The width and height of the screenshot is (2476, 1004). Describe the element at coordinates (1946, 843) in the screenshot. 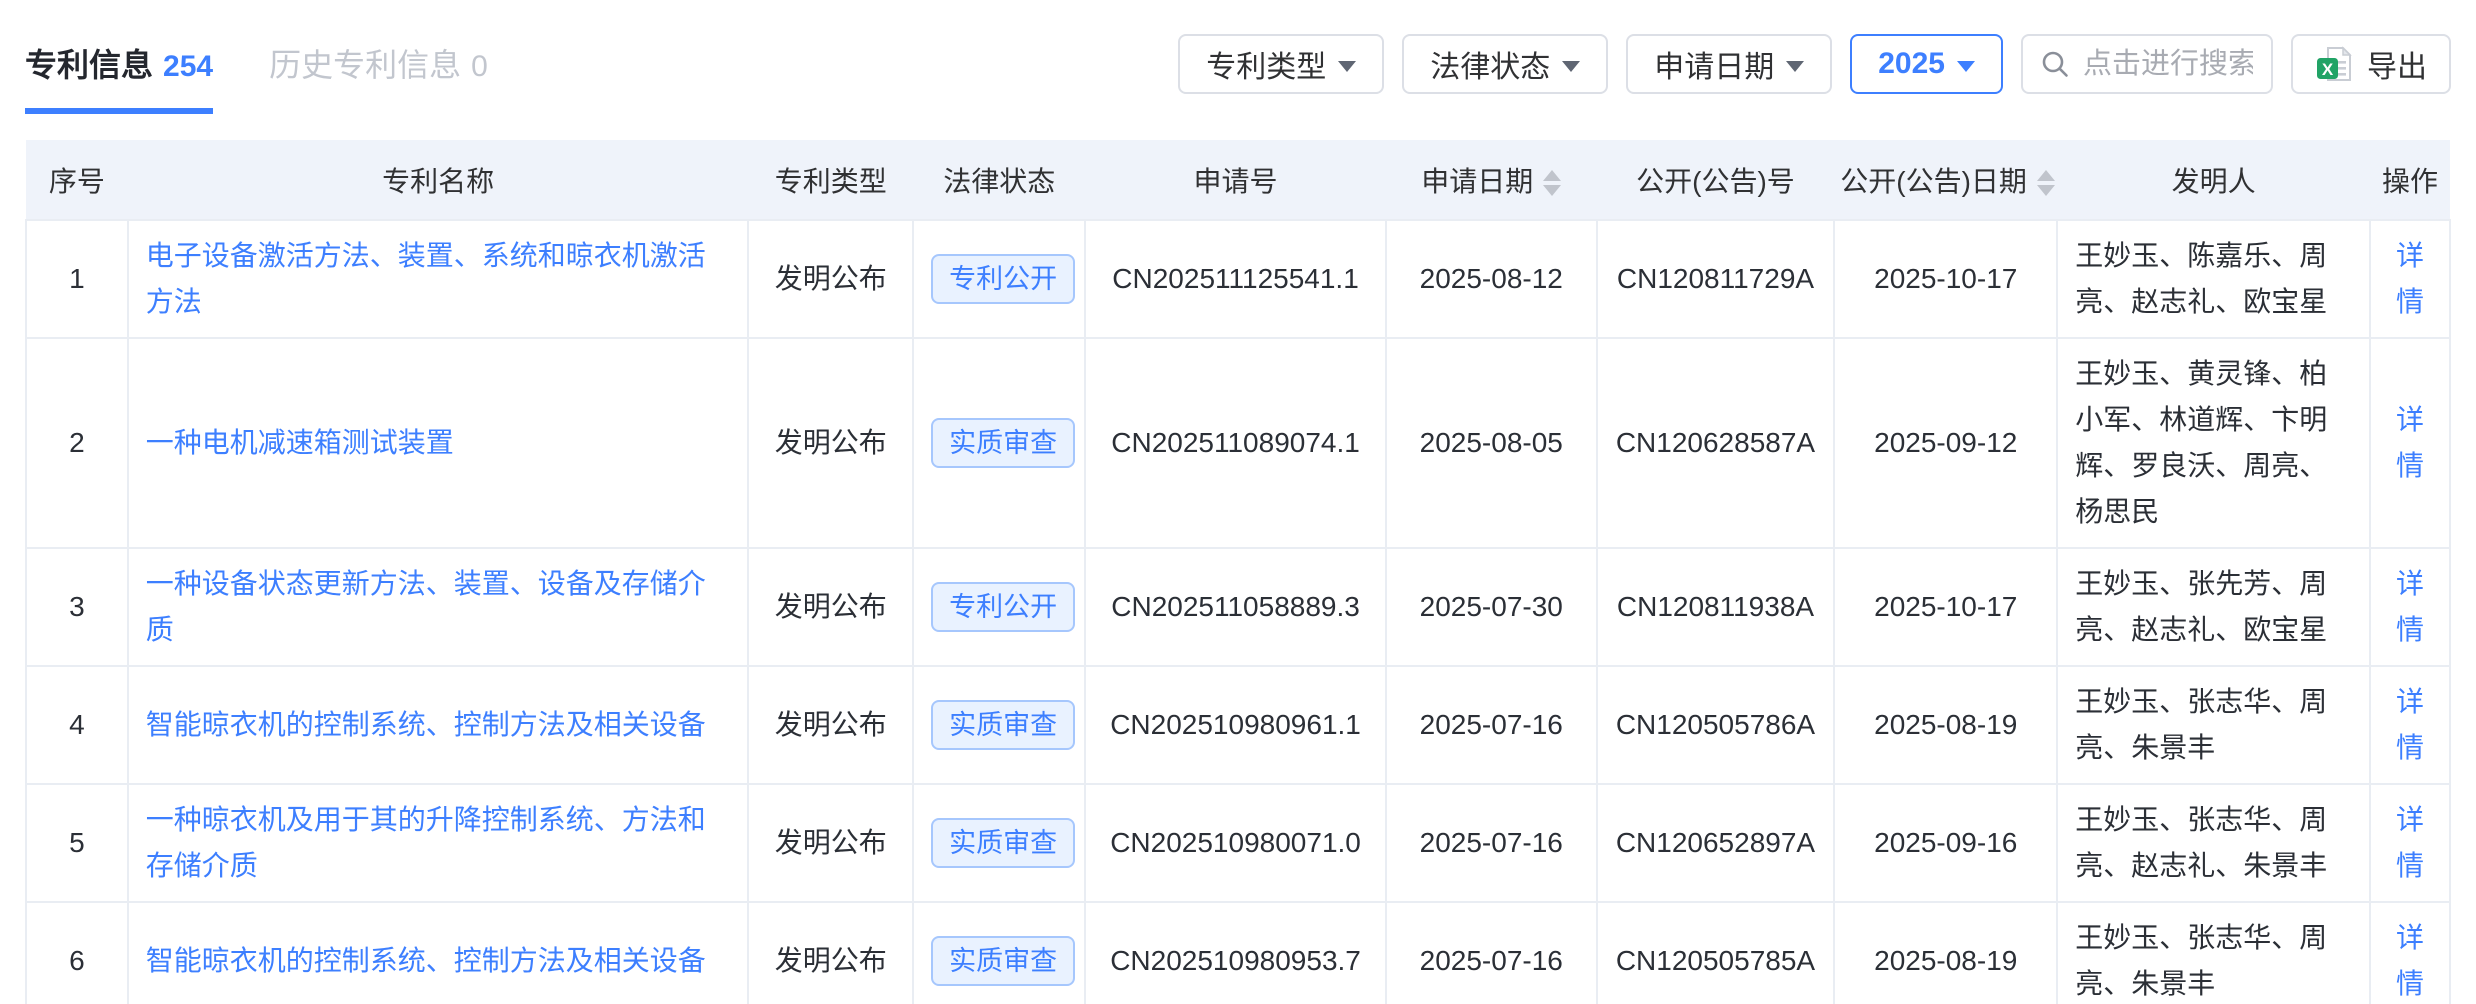

I see `cell-publication-date: 2025-09-16` at that location.